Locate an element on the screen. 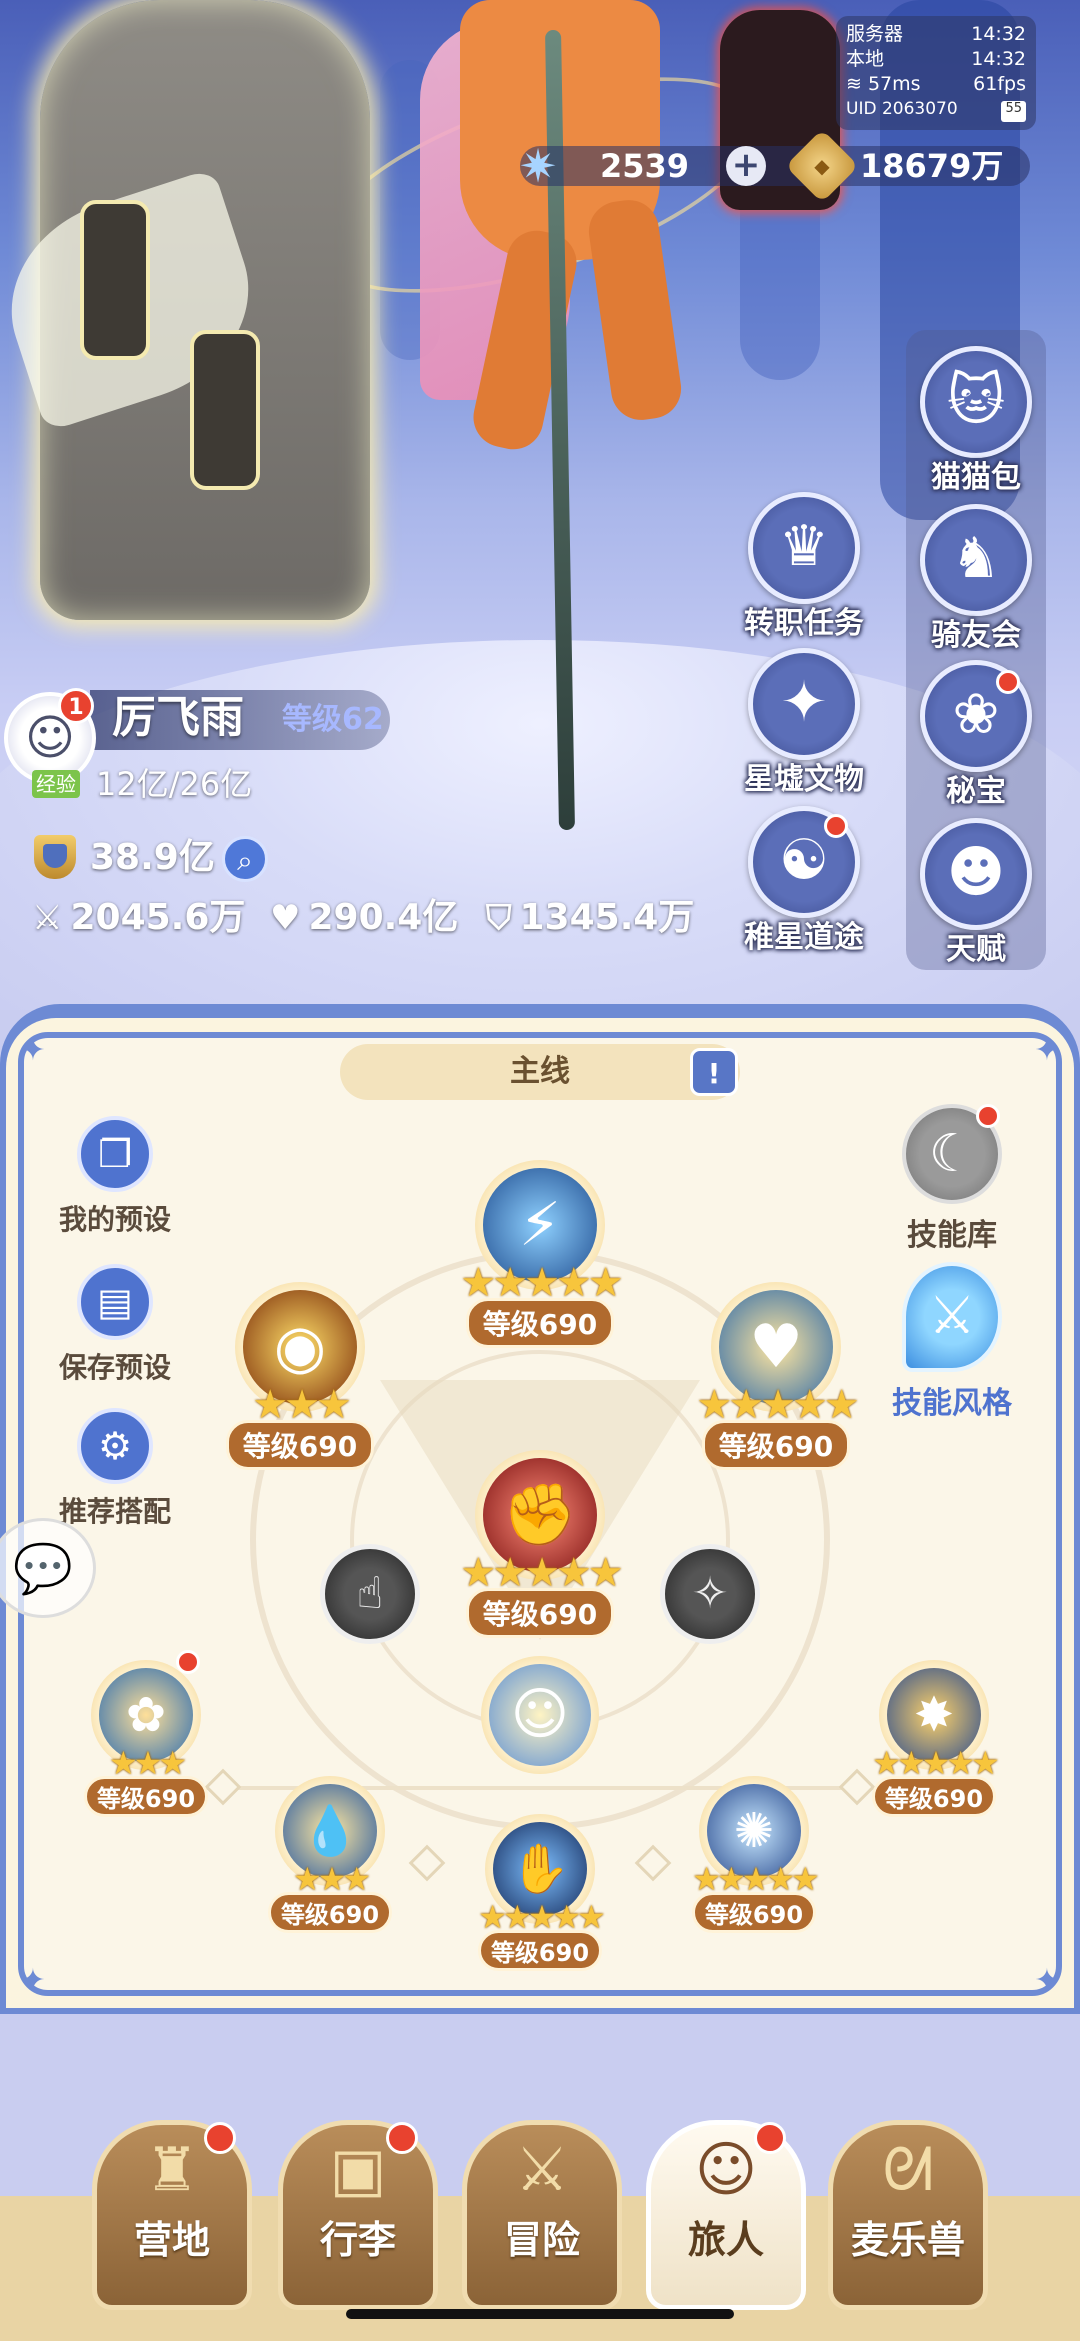 The width and height of the screenshot is (1080, 2341). player-name: 厉飞雨 is located at coordinates (178, 717).